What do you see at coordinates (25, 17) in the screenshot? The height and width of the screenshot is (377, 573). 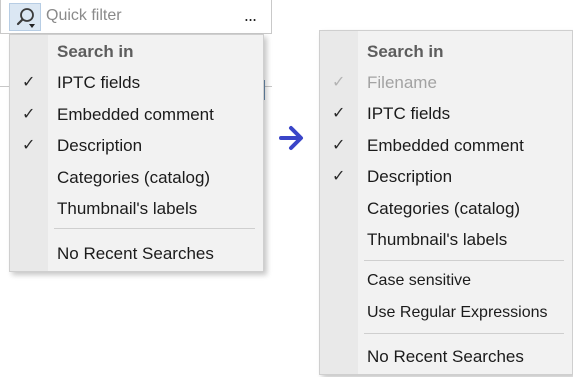 I see `search-options-button` at bounding box center [25, 17].